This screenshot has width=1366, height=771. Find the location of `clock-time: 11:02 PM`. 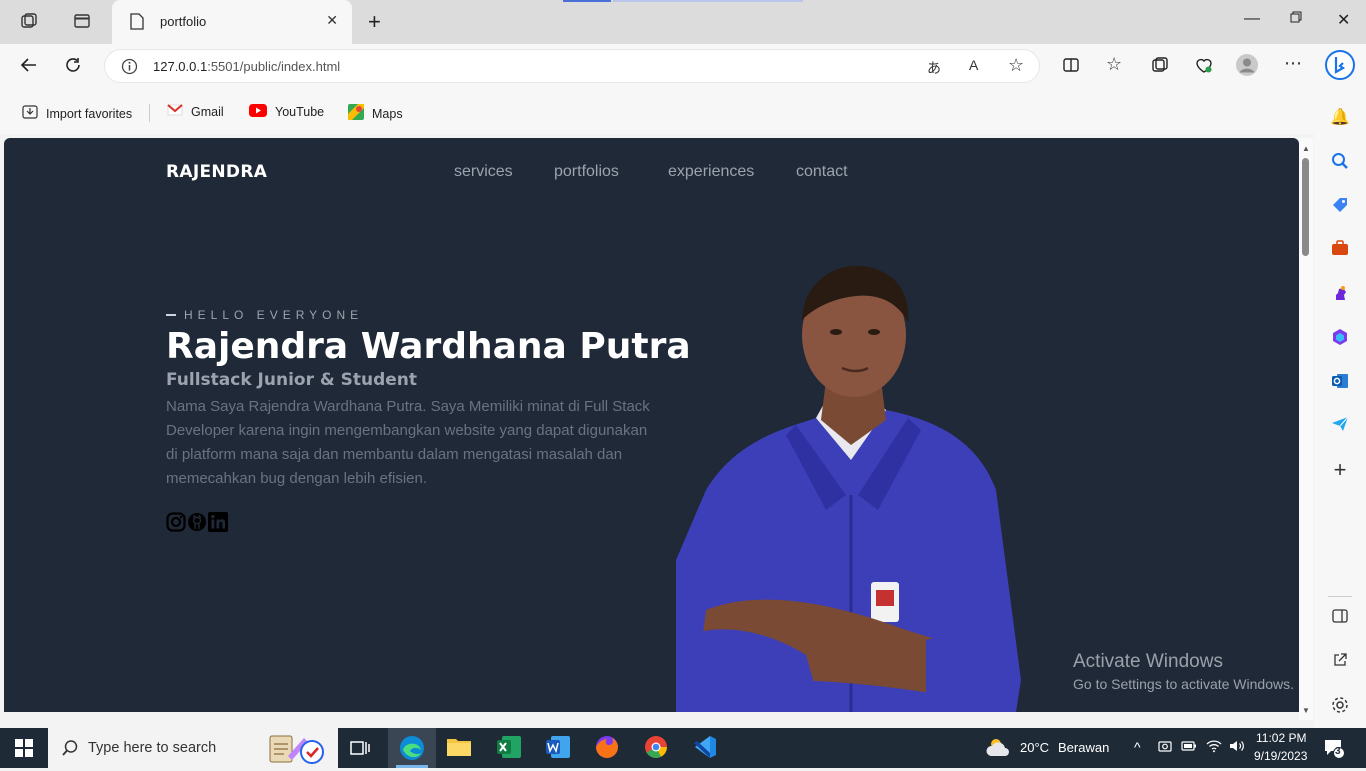

clock-time: 11:02 PM is located at coordinates (1281, 738).